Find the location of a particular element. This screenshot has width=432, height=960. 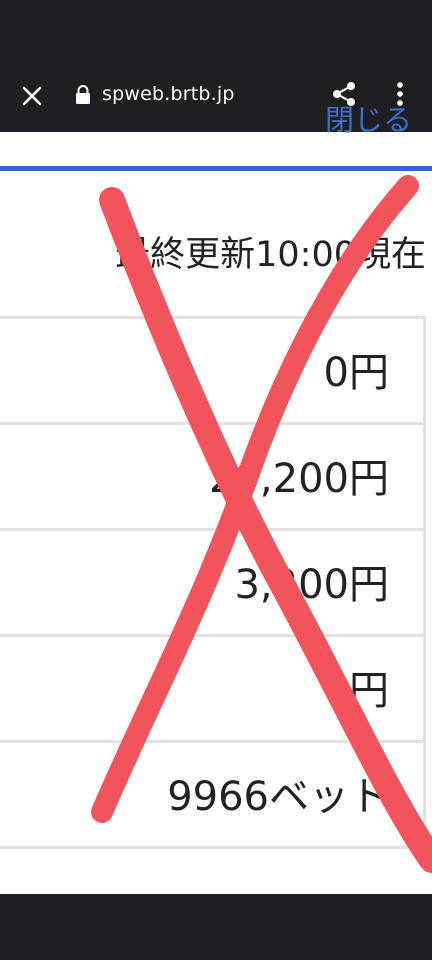

url-text: spweb.brtb.jp is located at coordinates (168, 94).